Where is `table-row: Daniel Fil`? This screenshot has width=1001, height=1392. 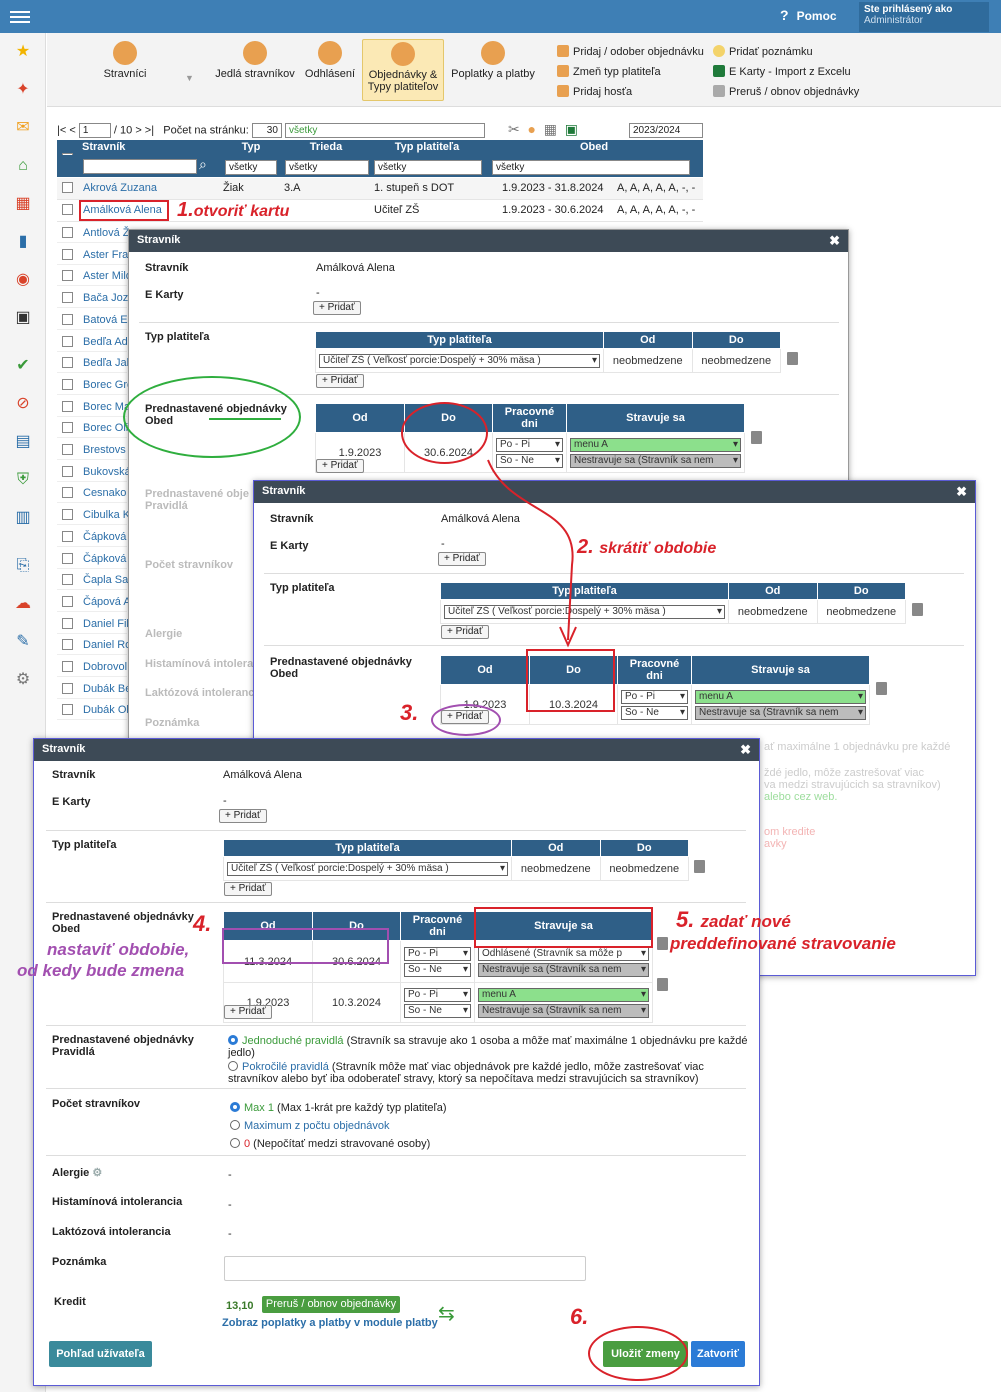 table-row: Daniel Fil is located at coordinates (93, 623).